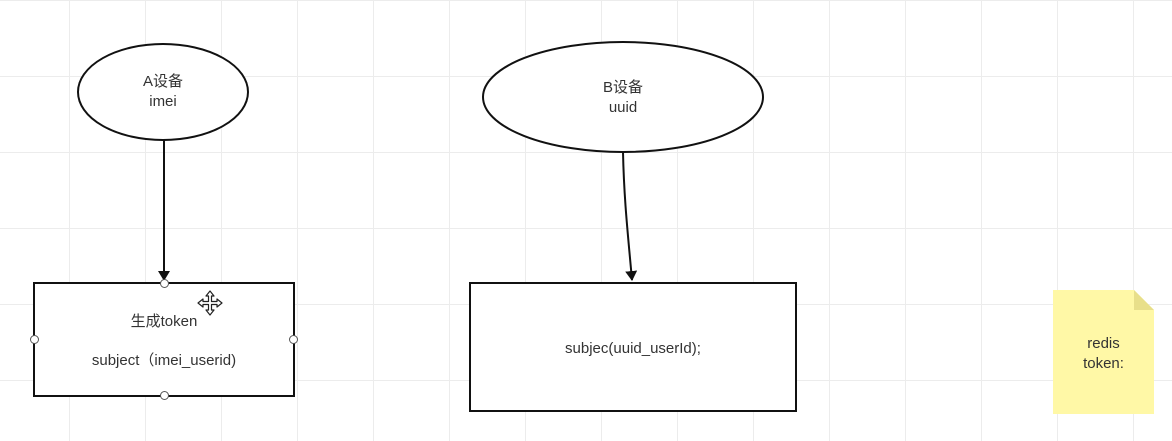  I want to click on b-device-label: B设备 uuid, so click(623, 98).